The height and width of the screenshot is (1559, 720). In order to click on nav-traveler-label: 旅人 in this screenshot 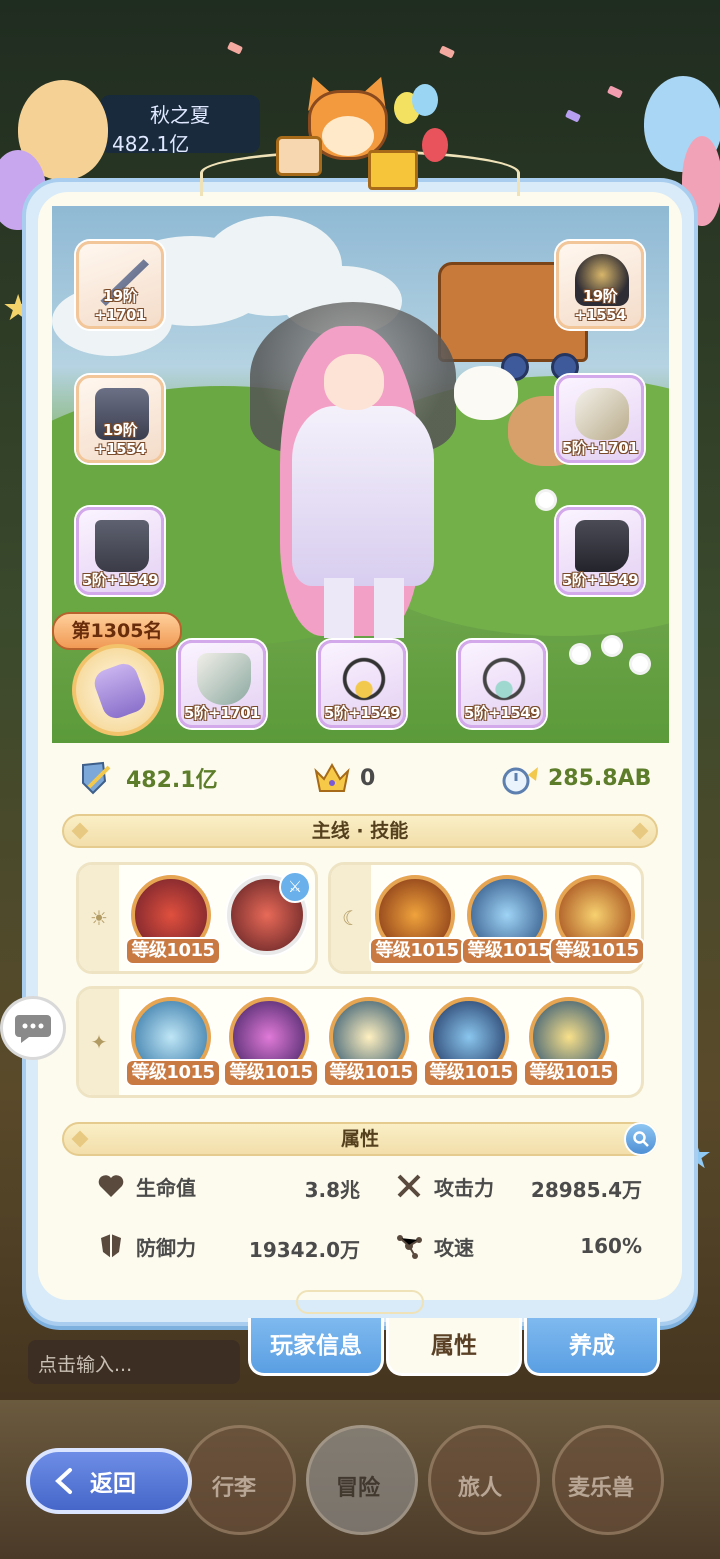, I will do `click(480, 1488)`.